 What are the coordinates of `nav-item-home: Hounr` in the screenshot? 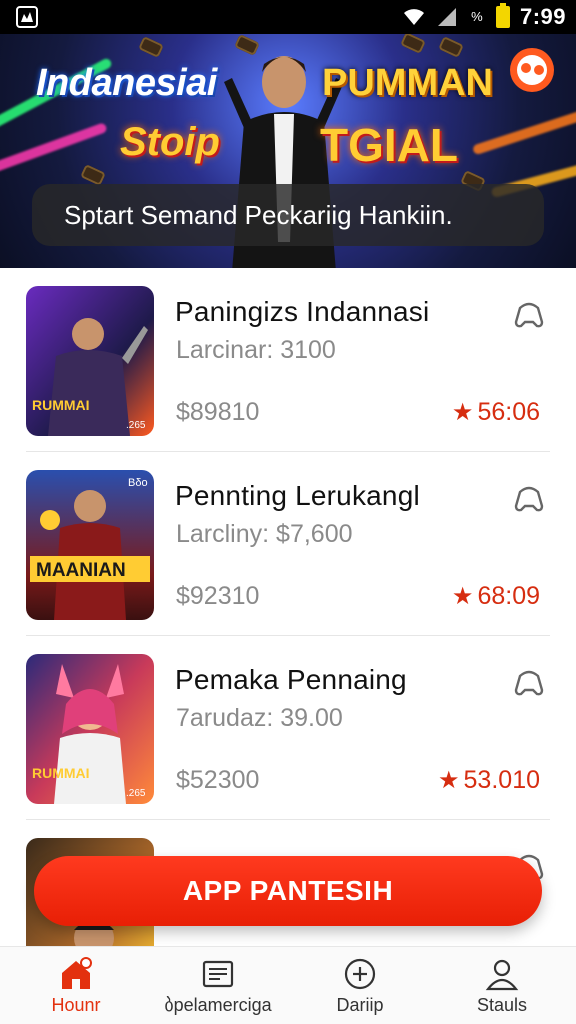 It's located at (76, 985).